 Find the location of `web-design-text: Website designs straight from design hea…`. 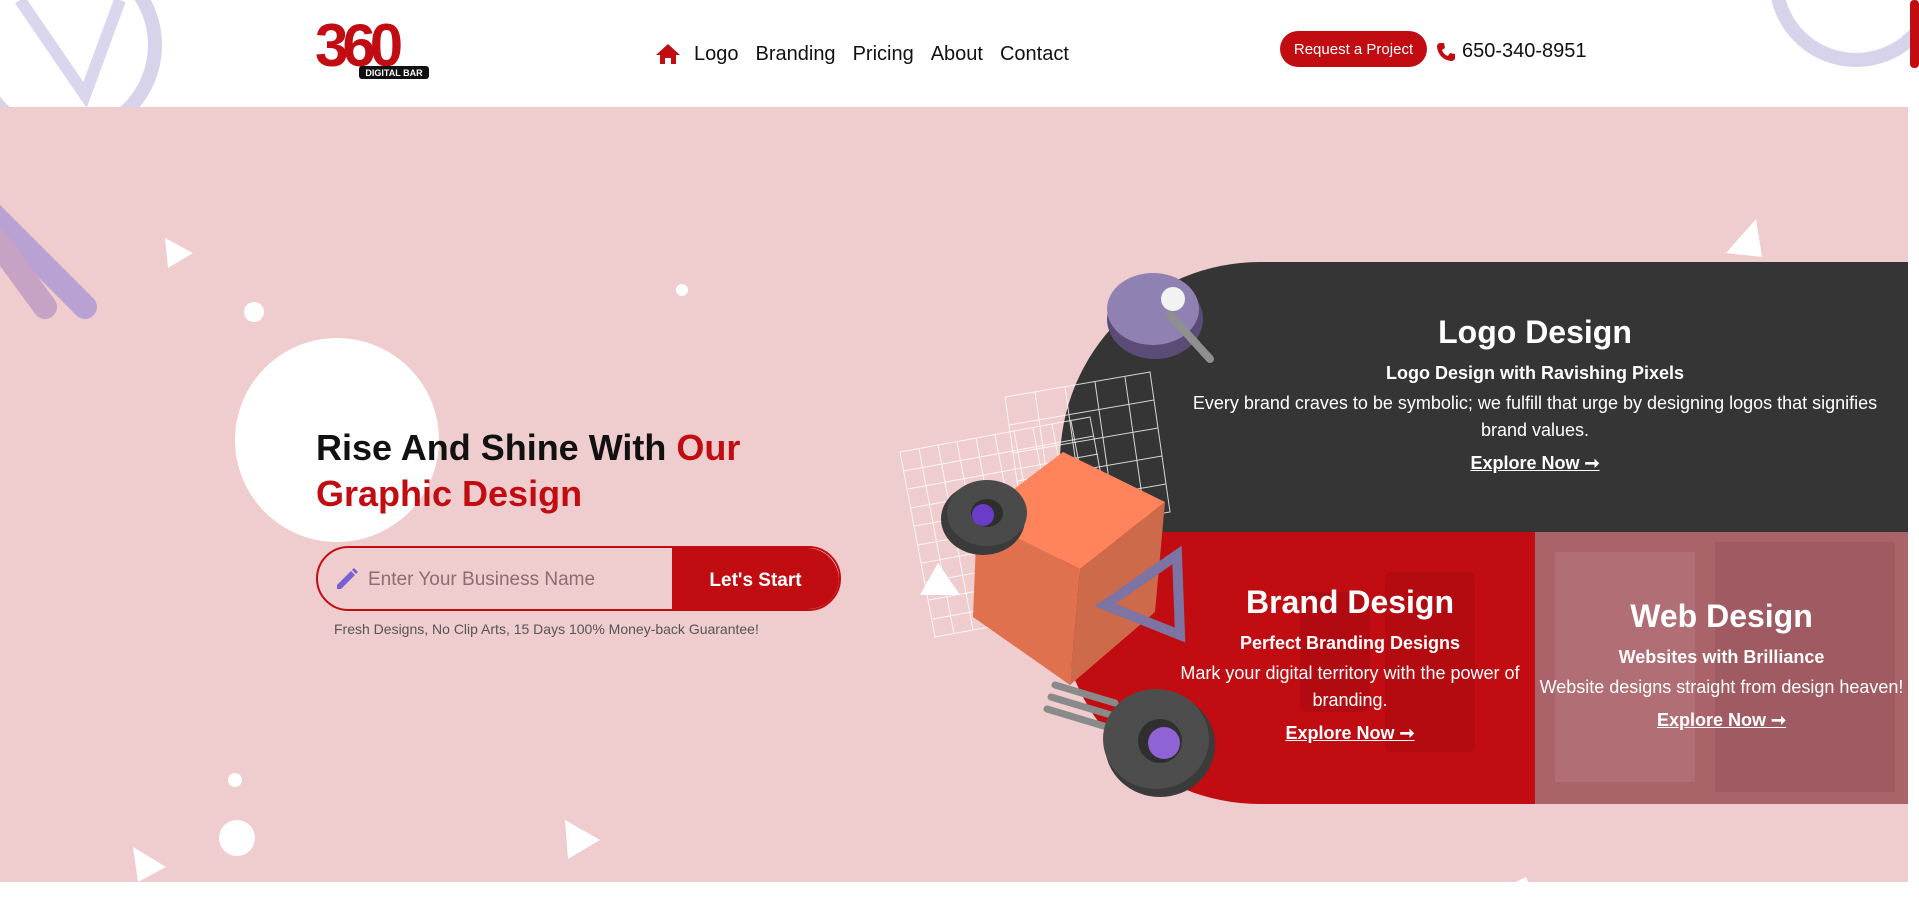

web-design-text: Website designs straight from design hea… is located at coordinates (1721, 687).